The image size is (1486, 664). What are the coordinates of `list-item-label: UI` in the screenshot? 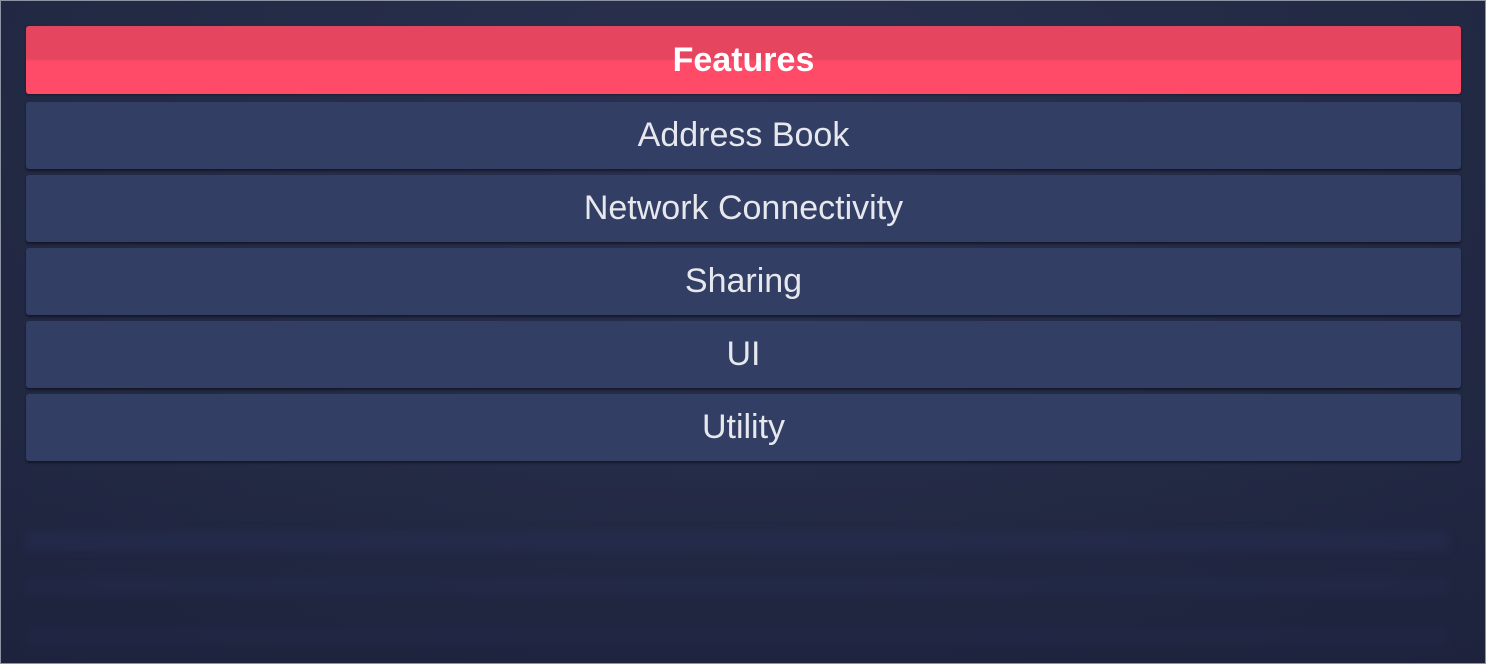 It's located at (743, 354).